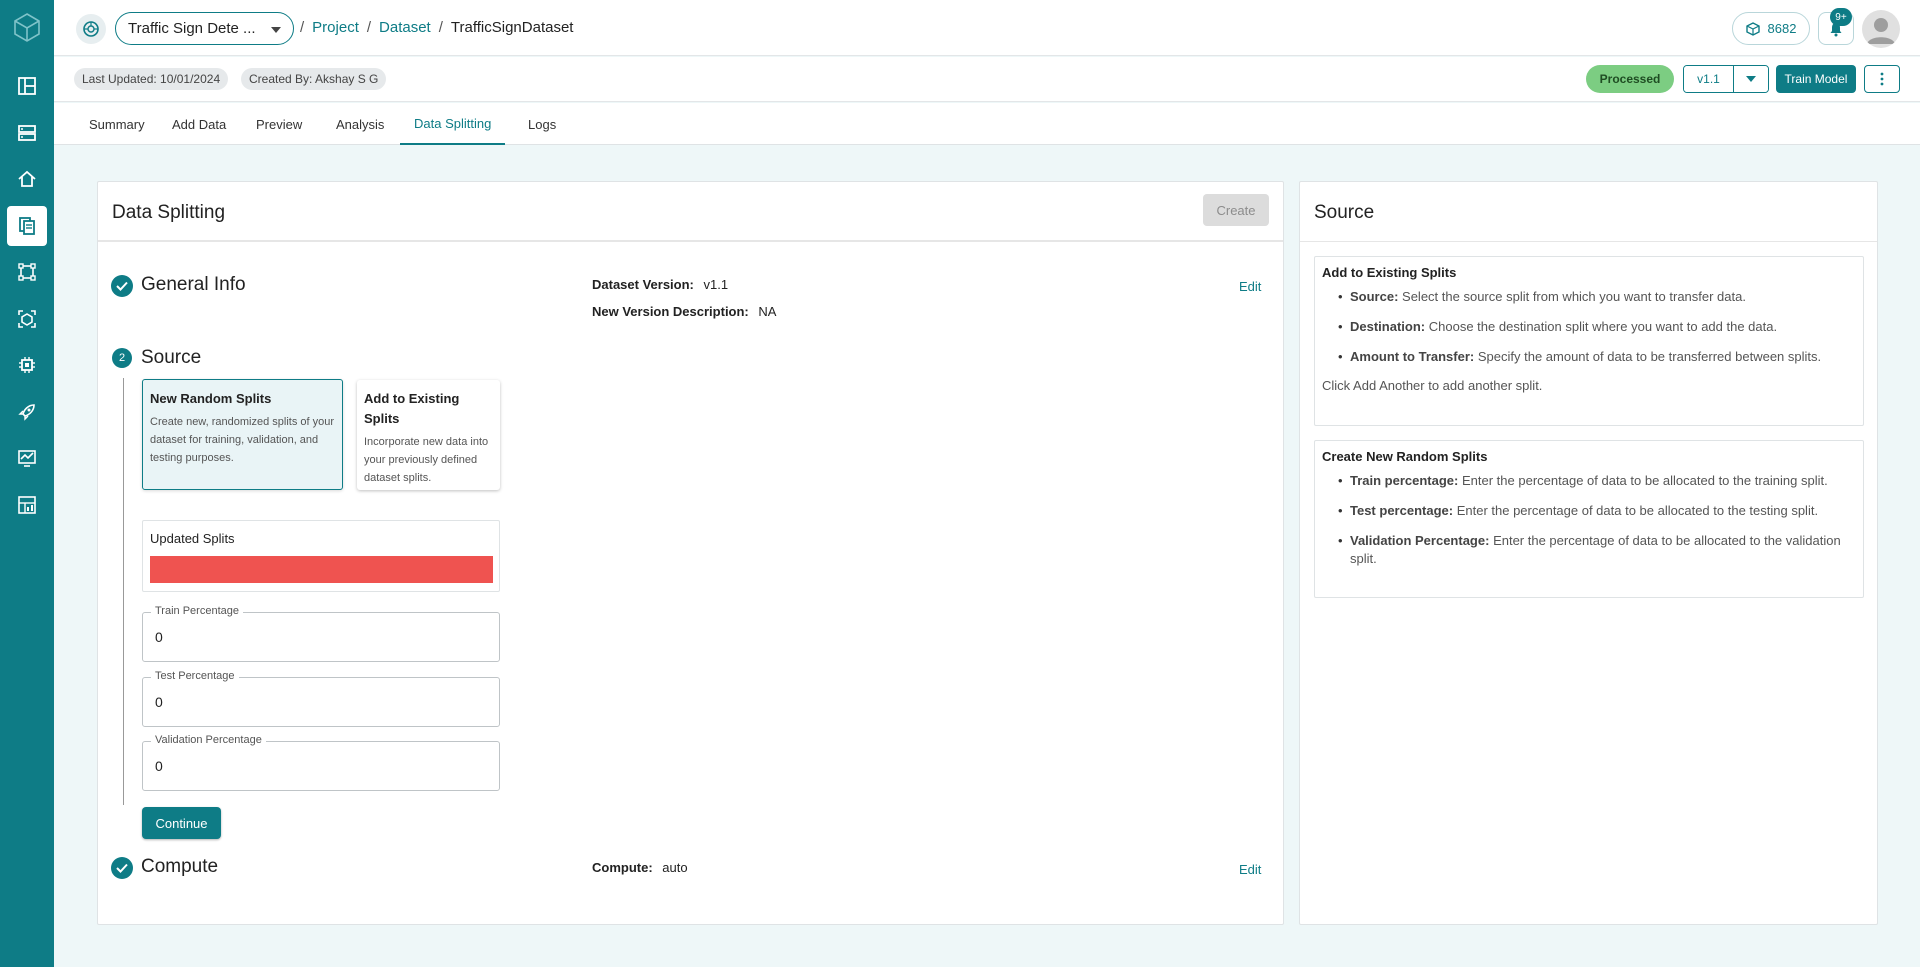  What do you see at coordinates (660, 284) in the screenshot?
I see `dataset-version-row: Dataset Version: v1.1` at bounding box center [660, 284].